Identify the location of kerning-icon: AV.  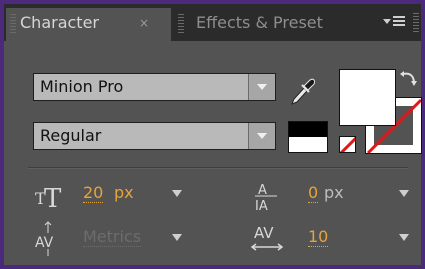
(48, 239).